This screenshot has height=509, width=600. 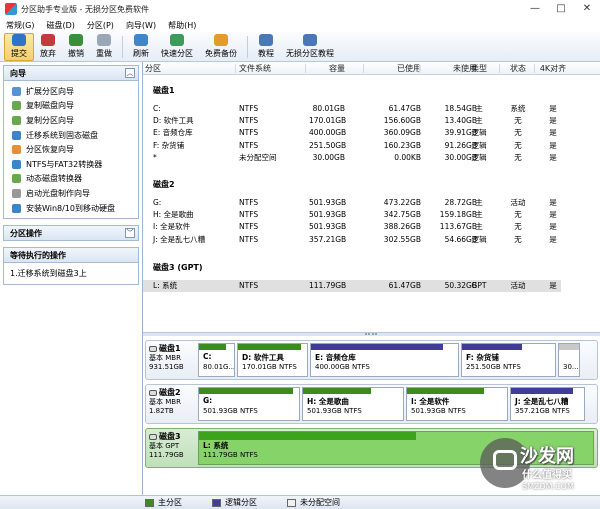 I want to click on toolbar-button-4: 刷新, so click(x=141, y=47).